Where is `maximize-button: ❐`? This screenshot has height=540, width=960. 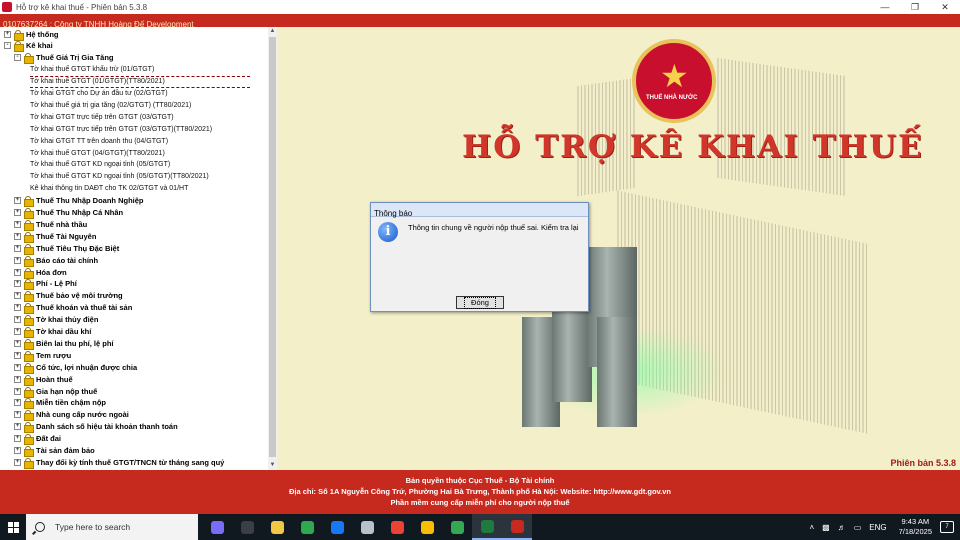 maximize-button: ❐ is located at coordinates (915, 7).